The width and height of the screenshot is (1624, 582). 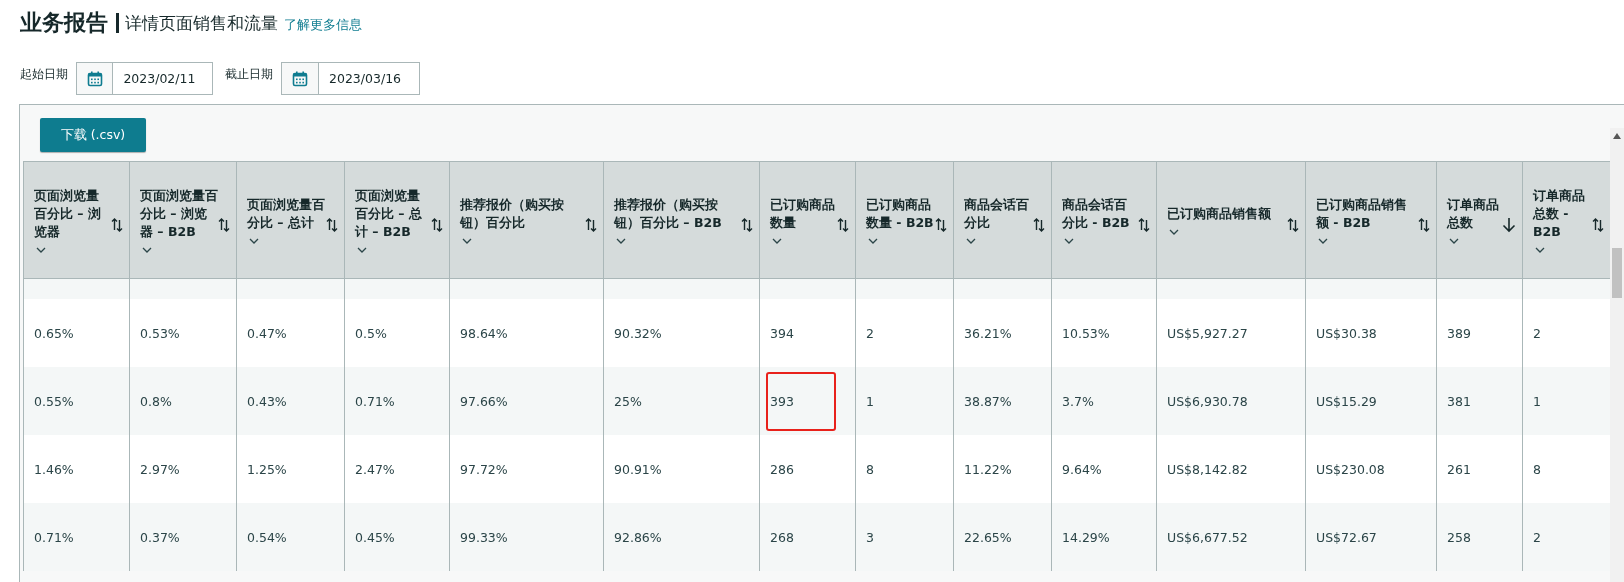 I want to click on date-field: 2023/03/16, so click(x=350, y=78).